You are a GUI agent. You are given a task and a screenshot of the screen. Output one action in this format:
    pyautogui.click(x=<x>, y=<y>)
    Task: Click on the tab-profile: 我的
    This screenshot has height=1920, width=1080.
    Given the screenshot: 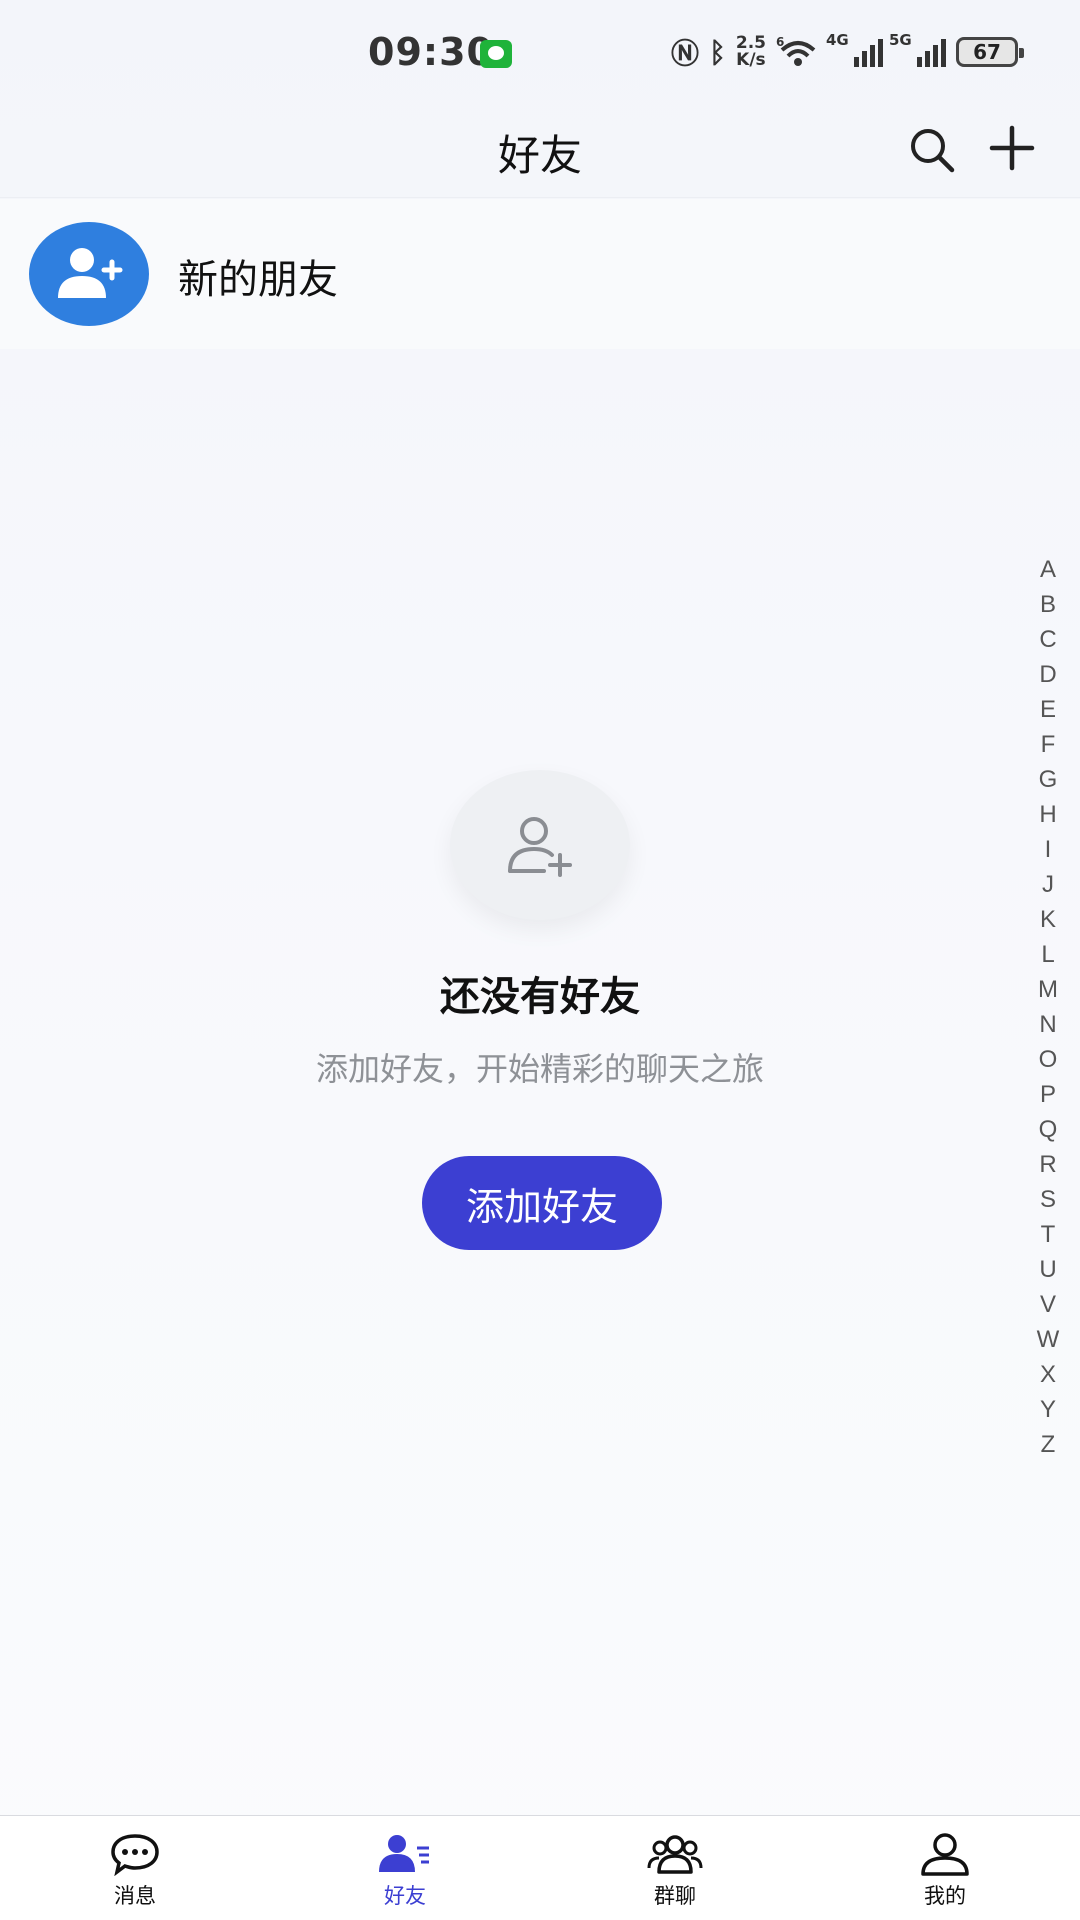 What is the action you would take?
    pyautogui.click(x=945, y=1868)
    